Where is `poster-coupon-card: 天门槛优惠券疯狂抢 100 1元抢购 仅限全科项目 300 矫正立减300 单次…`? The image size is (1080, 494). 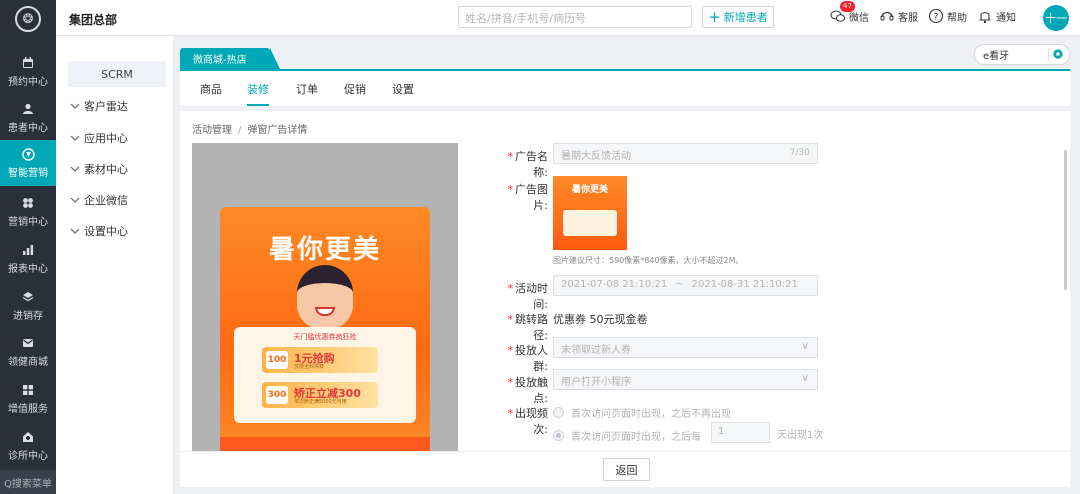 poster-coupon-card: 天门槛优惠券疯狂抢 100 1元抢购 仅限全科项目 300 矫正立减300 单次… is located at coordinates (325, 375).